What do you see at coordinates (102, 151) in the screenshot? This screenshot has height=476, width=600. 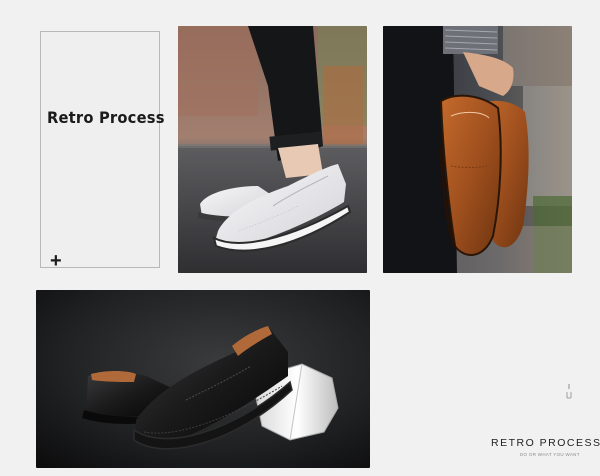 I see `label-card: Retro Process +` at bounding box center [102, 151].